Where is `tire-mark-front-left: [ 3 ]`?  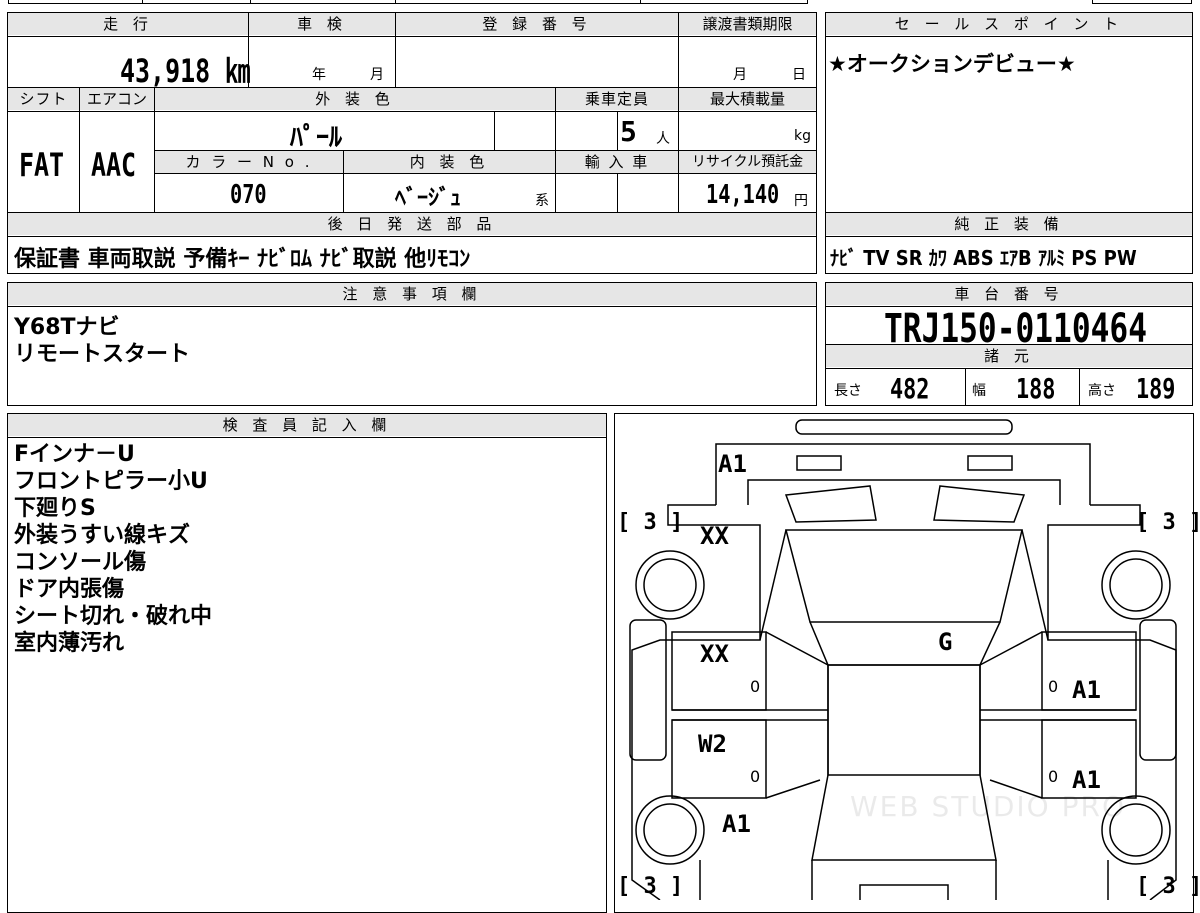
tire-mark-front-left: [ 3 ] is located at coordinates (650, 522).